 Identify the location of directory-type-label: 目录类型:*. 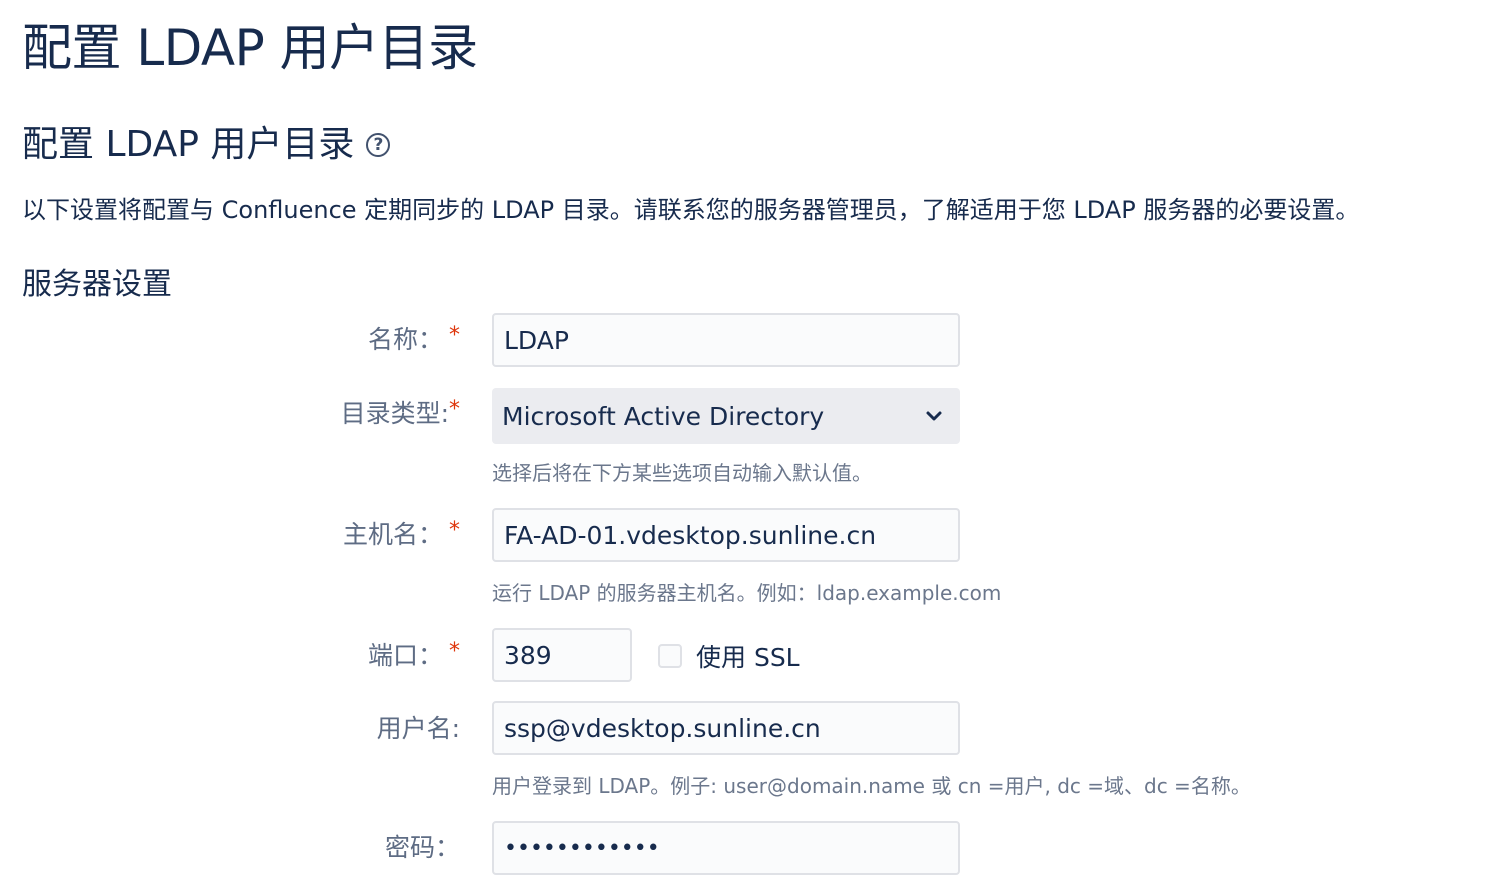
(400, 415).